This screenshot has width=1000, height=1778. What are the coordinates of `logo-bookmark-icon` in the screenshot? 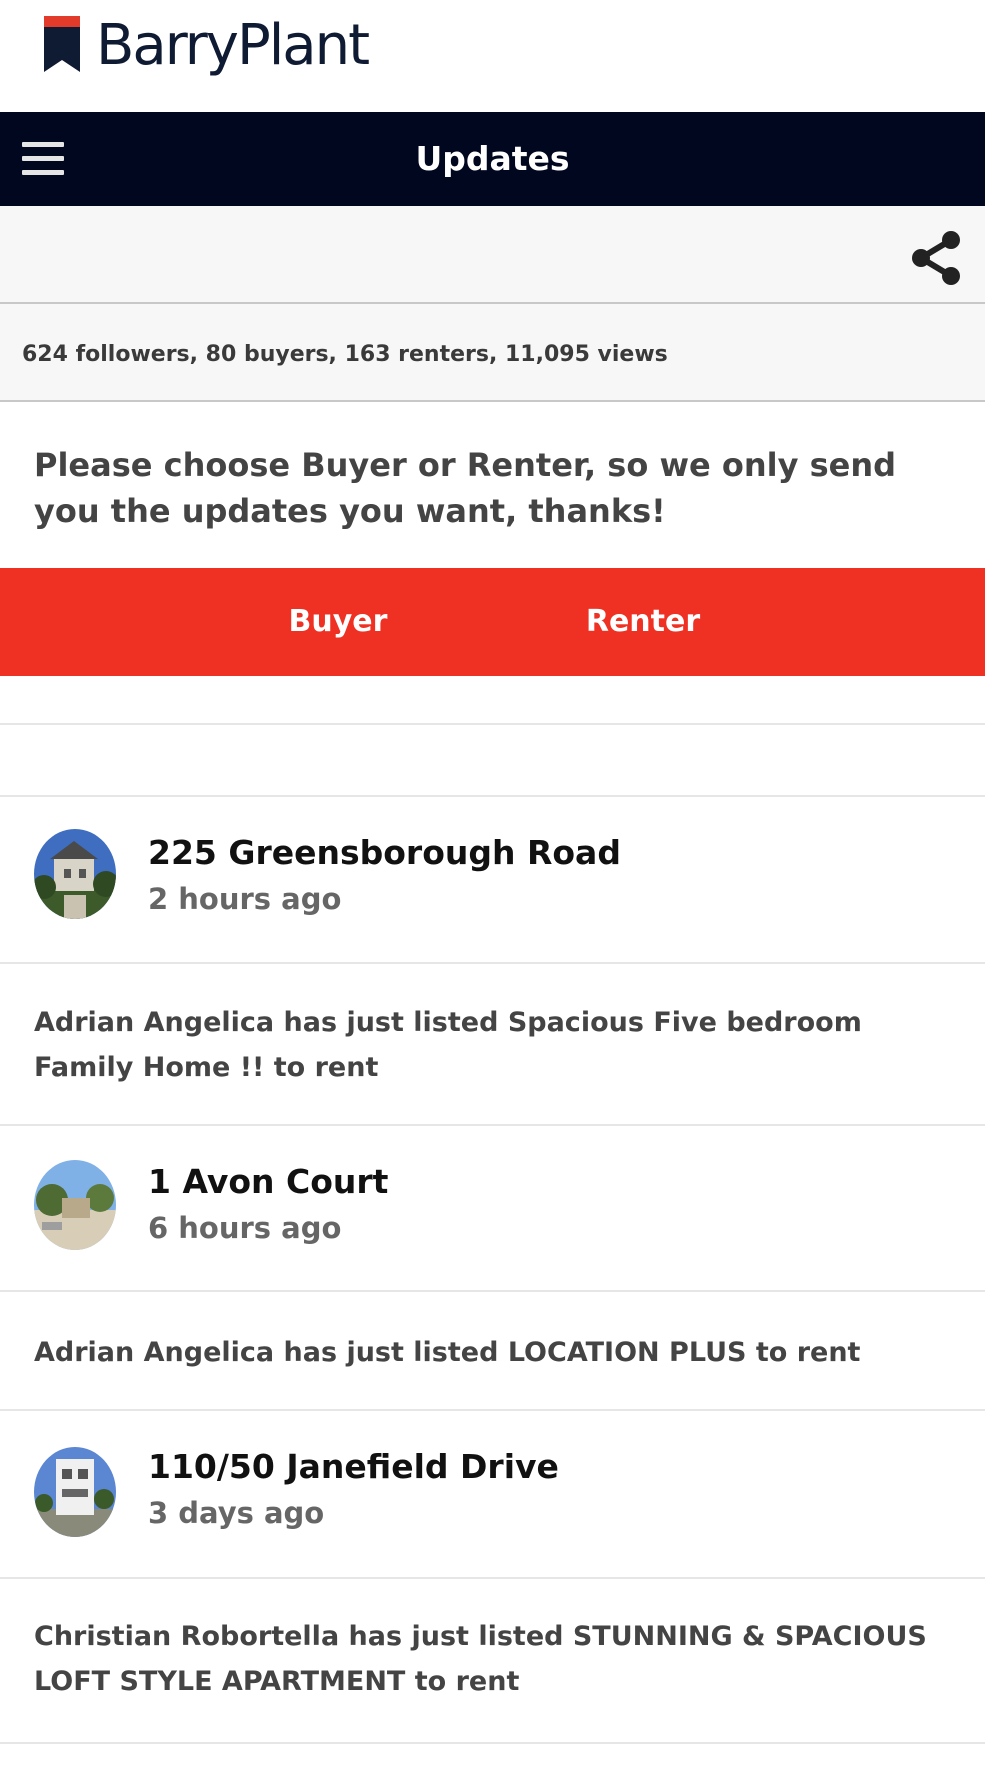 It's located at (62, 44).